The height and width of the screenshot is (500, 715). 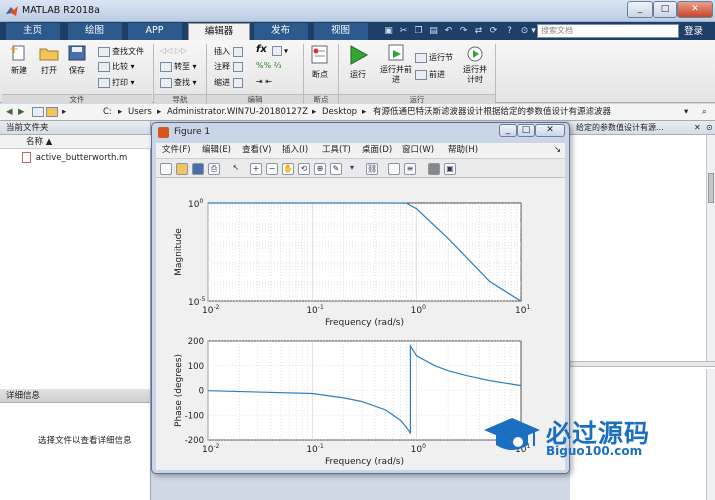 I want to click on forward-icon: ▶, so click(x=21, y=112).